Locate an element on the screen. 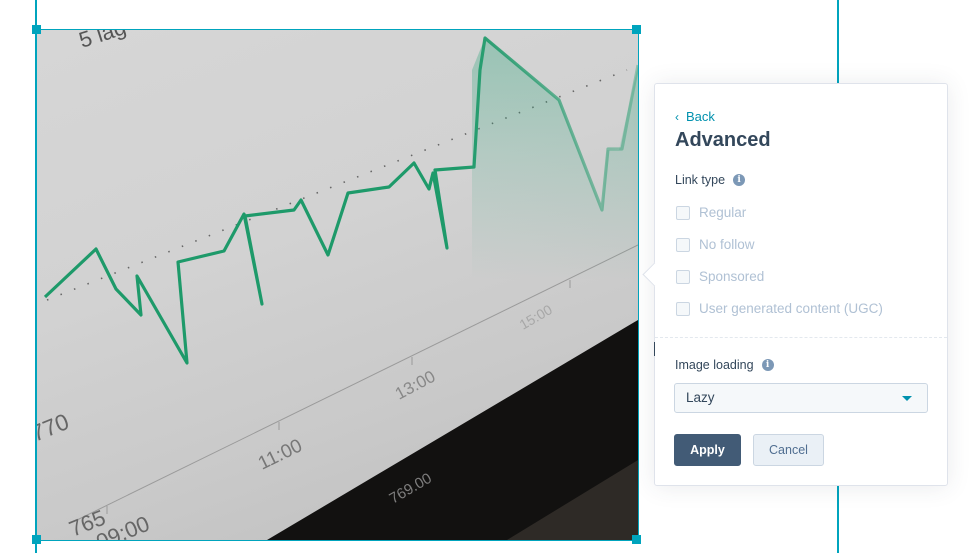  checkbox-regular: Regular is located at coordinates (711, 212).